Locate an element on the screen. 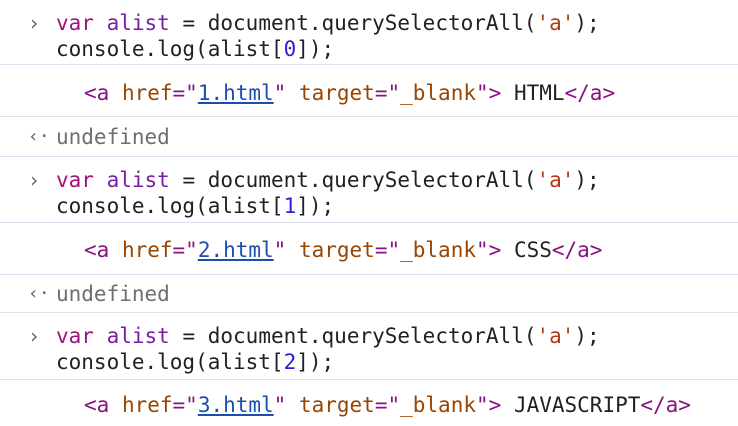 The width and height of the screenshot is (738, 426). element-text: HTML is located at coordinates (533, 93).